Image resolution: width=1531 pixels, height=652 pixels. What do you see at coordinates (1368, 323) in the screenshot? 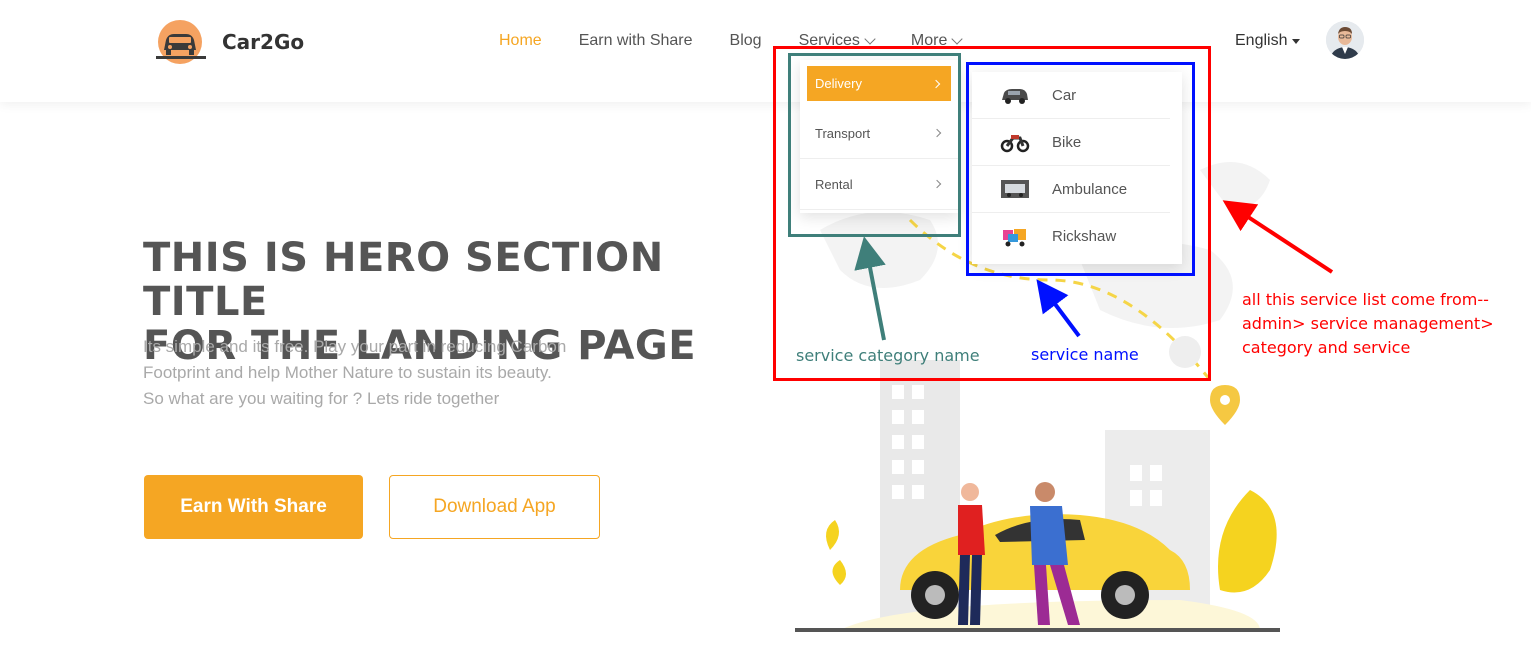
I see `annotation-note-line: admin> service management>` at bounding box center [1368, 323].